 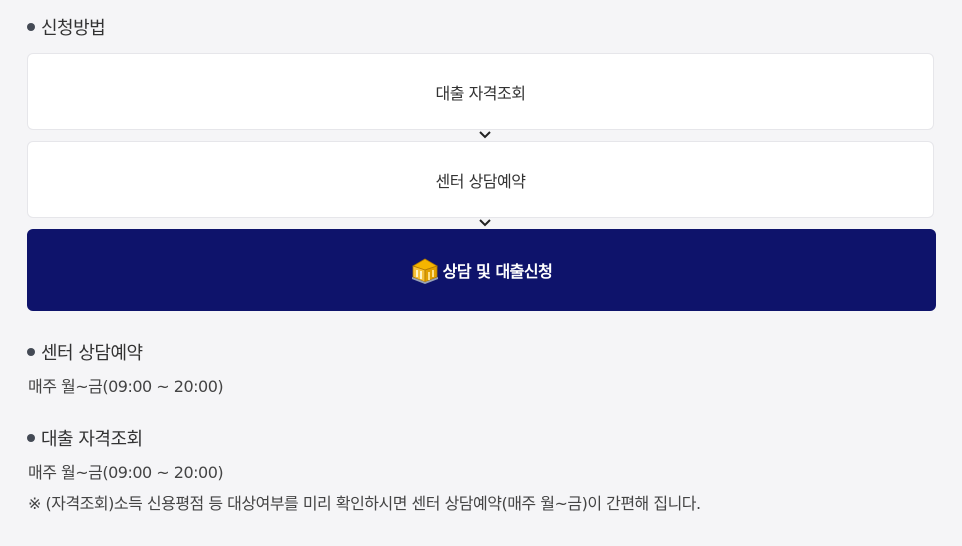 I want to click on apply-method-heading: 신청방법, so click(x=66, y=27).